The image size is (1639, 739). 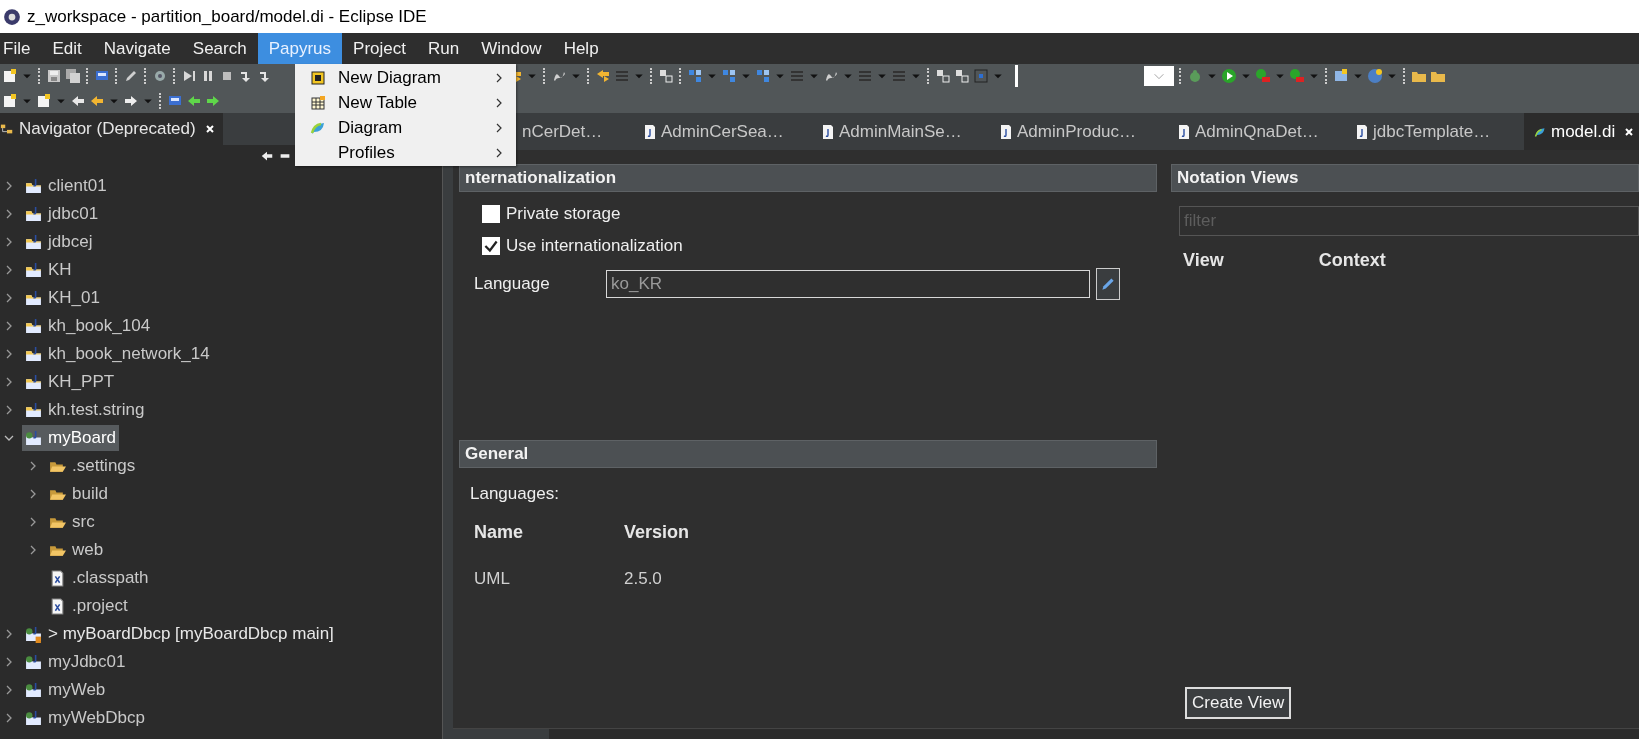 I want to click on tree-item: > myBoardDbcp [myBoardDbcp main], so click(x=179, y=634).